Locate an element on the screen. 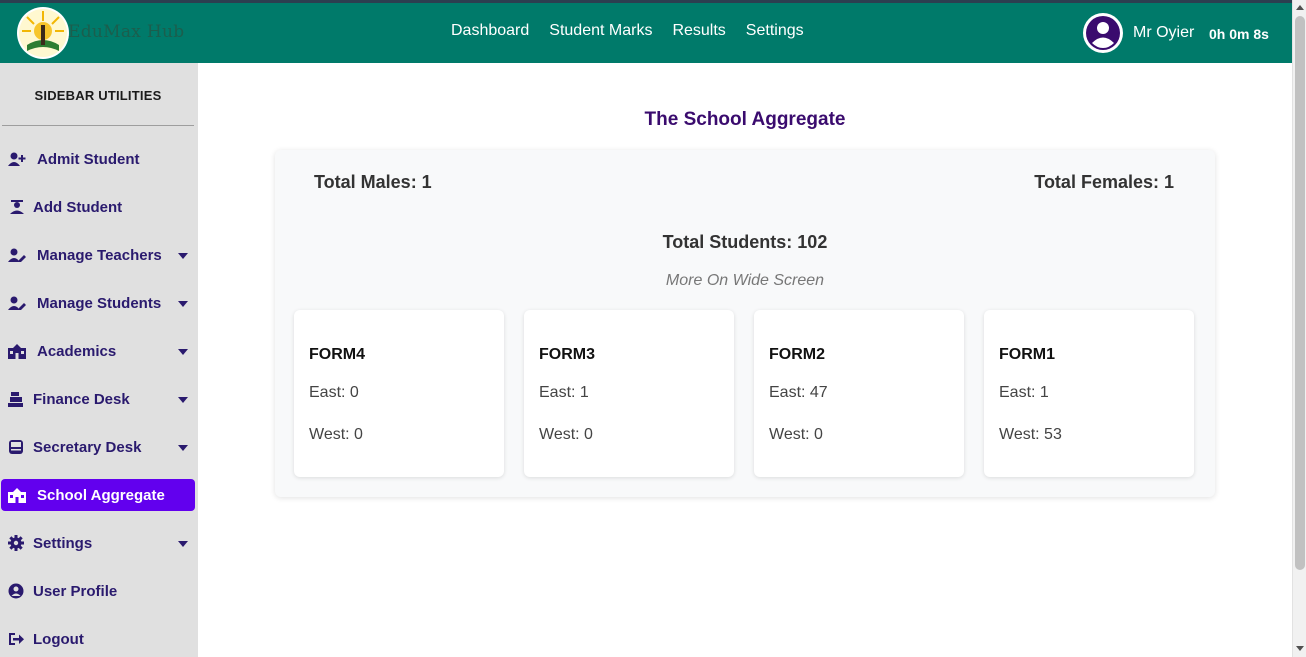  sidebar-item-finance-desk: Finance Desk is located at coordinates (98, 399).